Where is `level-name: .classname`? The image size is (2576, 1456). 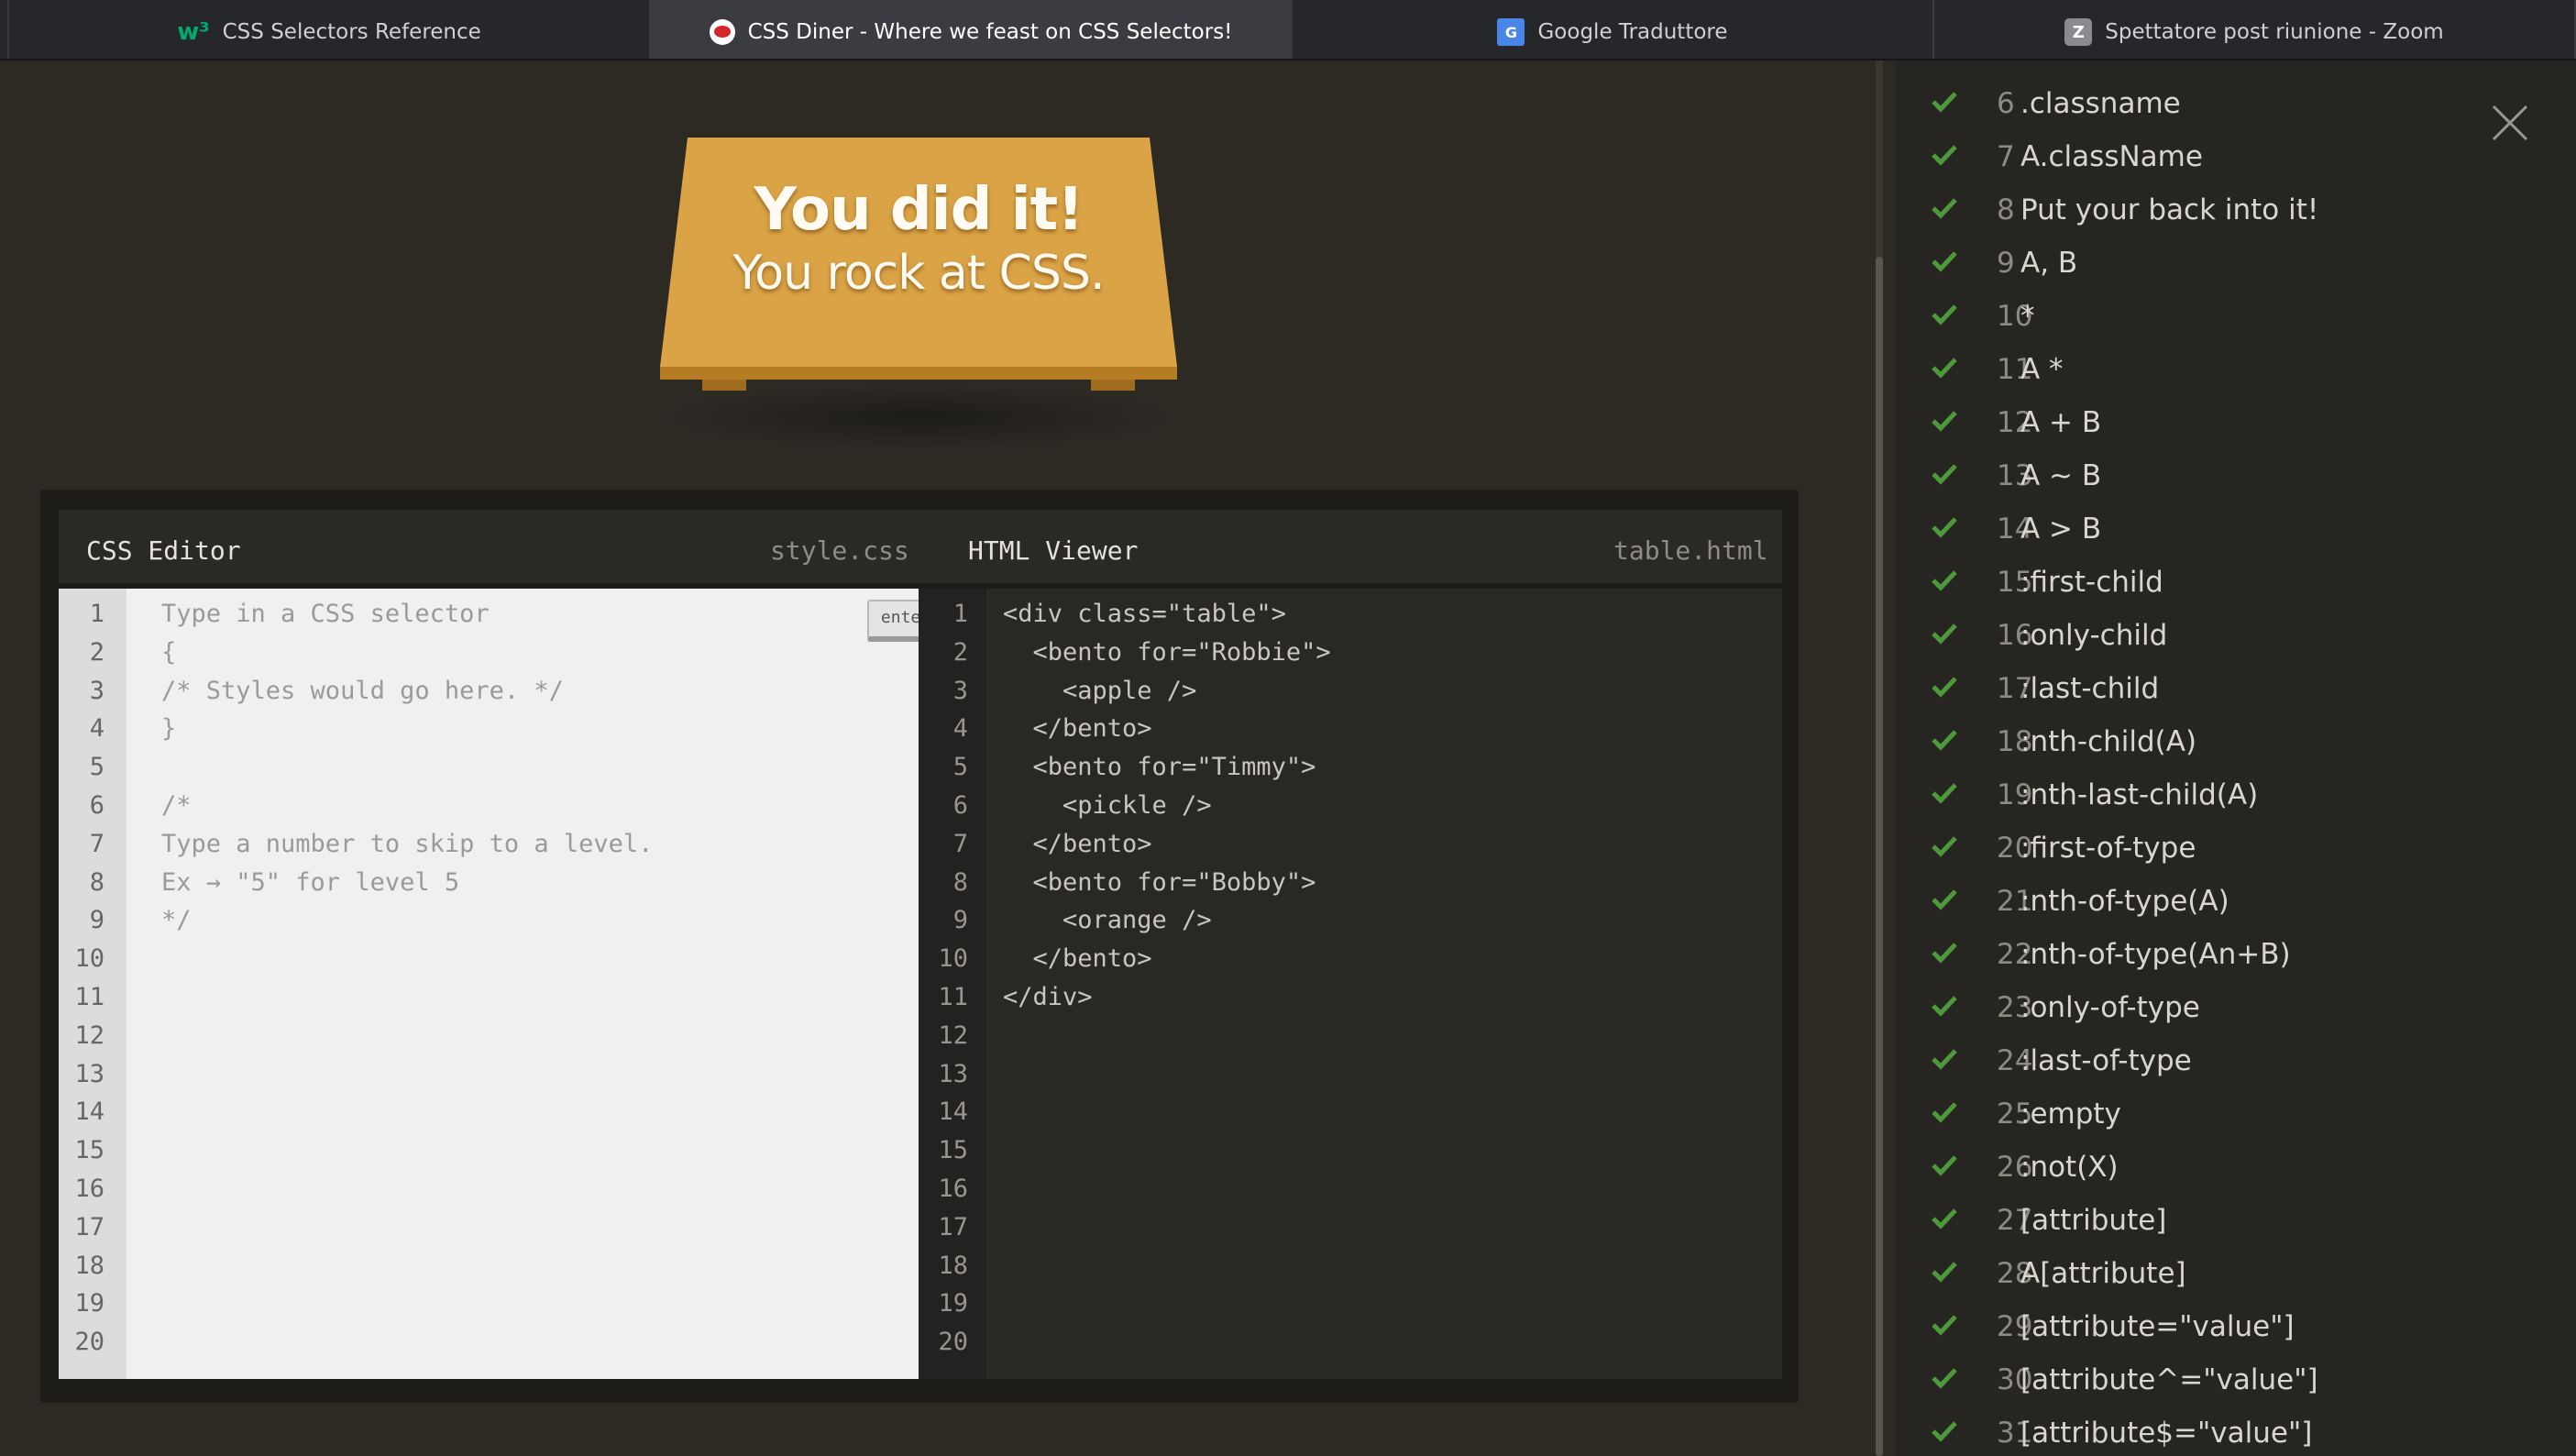 level-name: .classname is located at coordinates (2100, 103).